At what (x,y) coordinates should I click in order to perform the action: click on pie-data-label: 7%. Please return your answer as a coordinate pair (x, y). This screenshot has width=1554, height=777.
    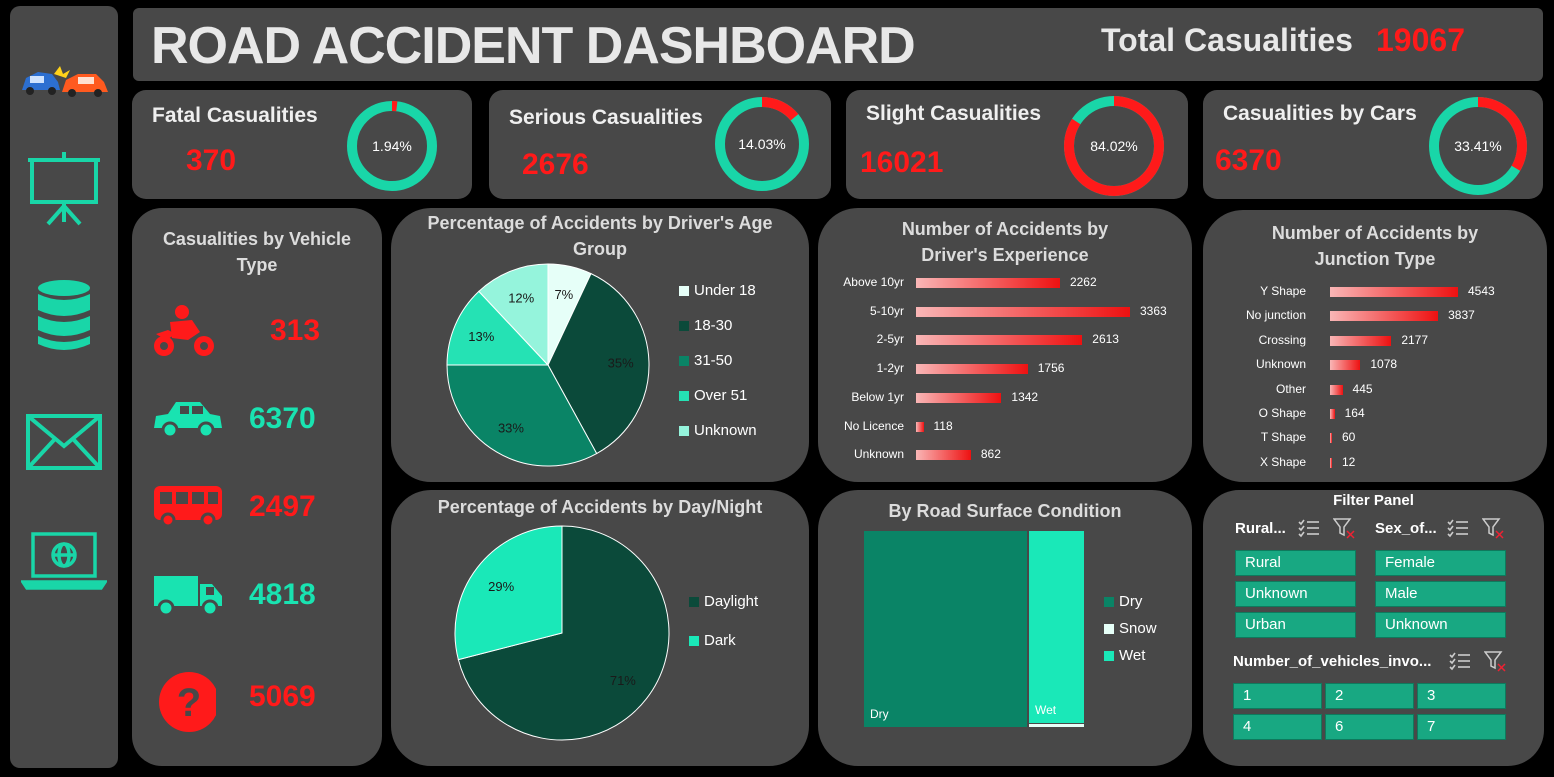
    Looking at the image, I should click on (563, 294).